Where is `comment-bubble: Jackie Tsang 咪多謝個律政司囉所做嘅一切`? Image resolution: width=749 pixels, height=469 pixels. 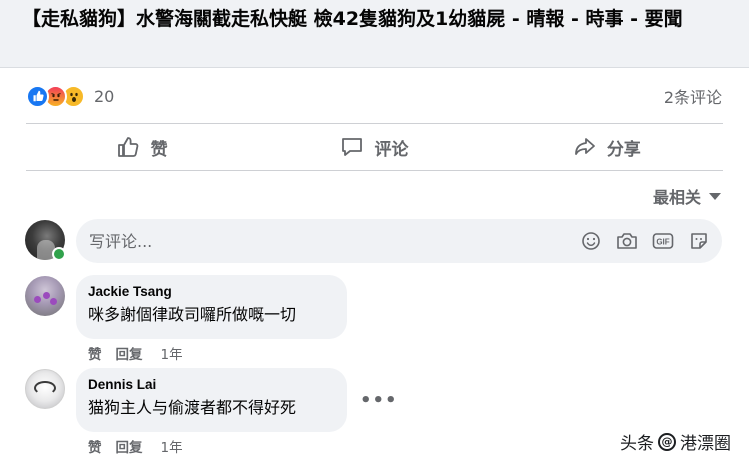 comment-bubble: Jackie Tsang 咪多謝個律政司囉所做嘅一切 is located at coordinates (211, 307).